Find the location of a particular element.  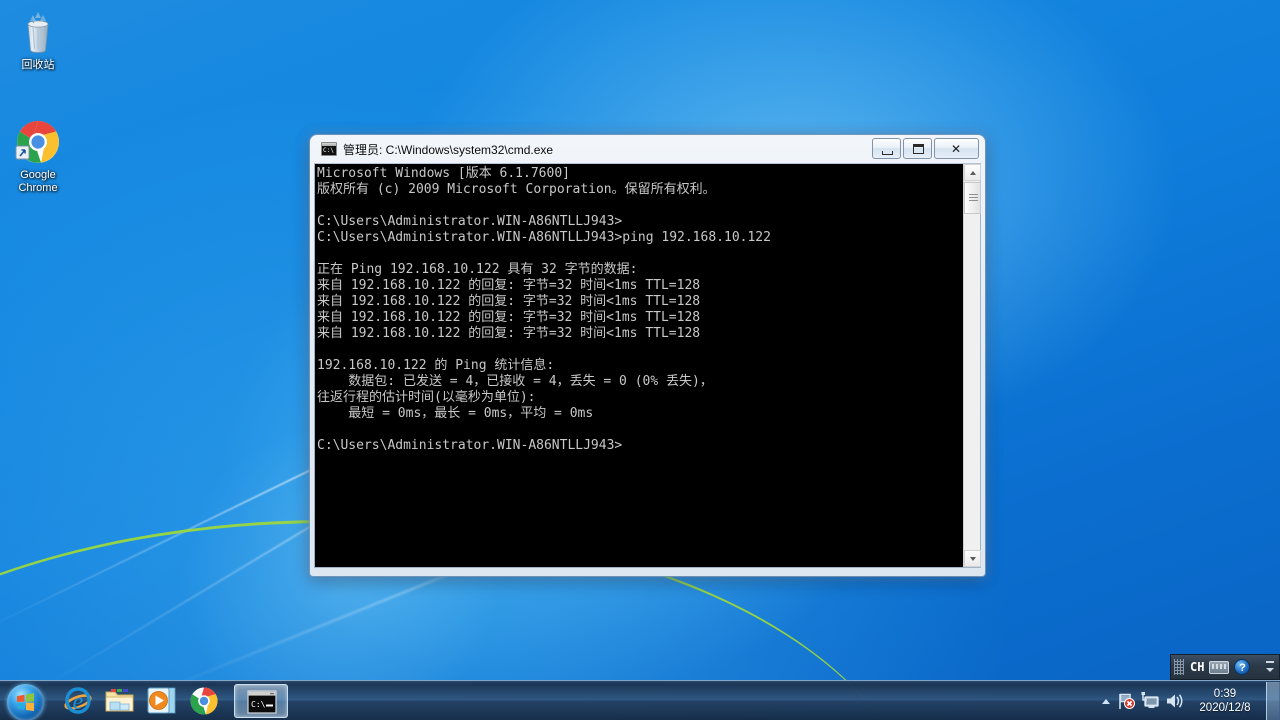

recycle-bin-icon is located at coordinates (38, 32).